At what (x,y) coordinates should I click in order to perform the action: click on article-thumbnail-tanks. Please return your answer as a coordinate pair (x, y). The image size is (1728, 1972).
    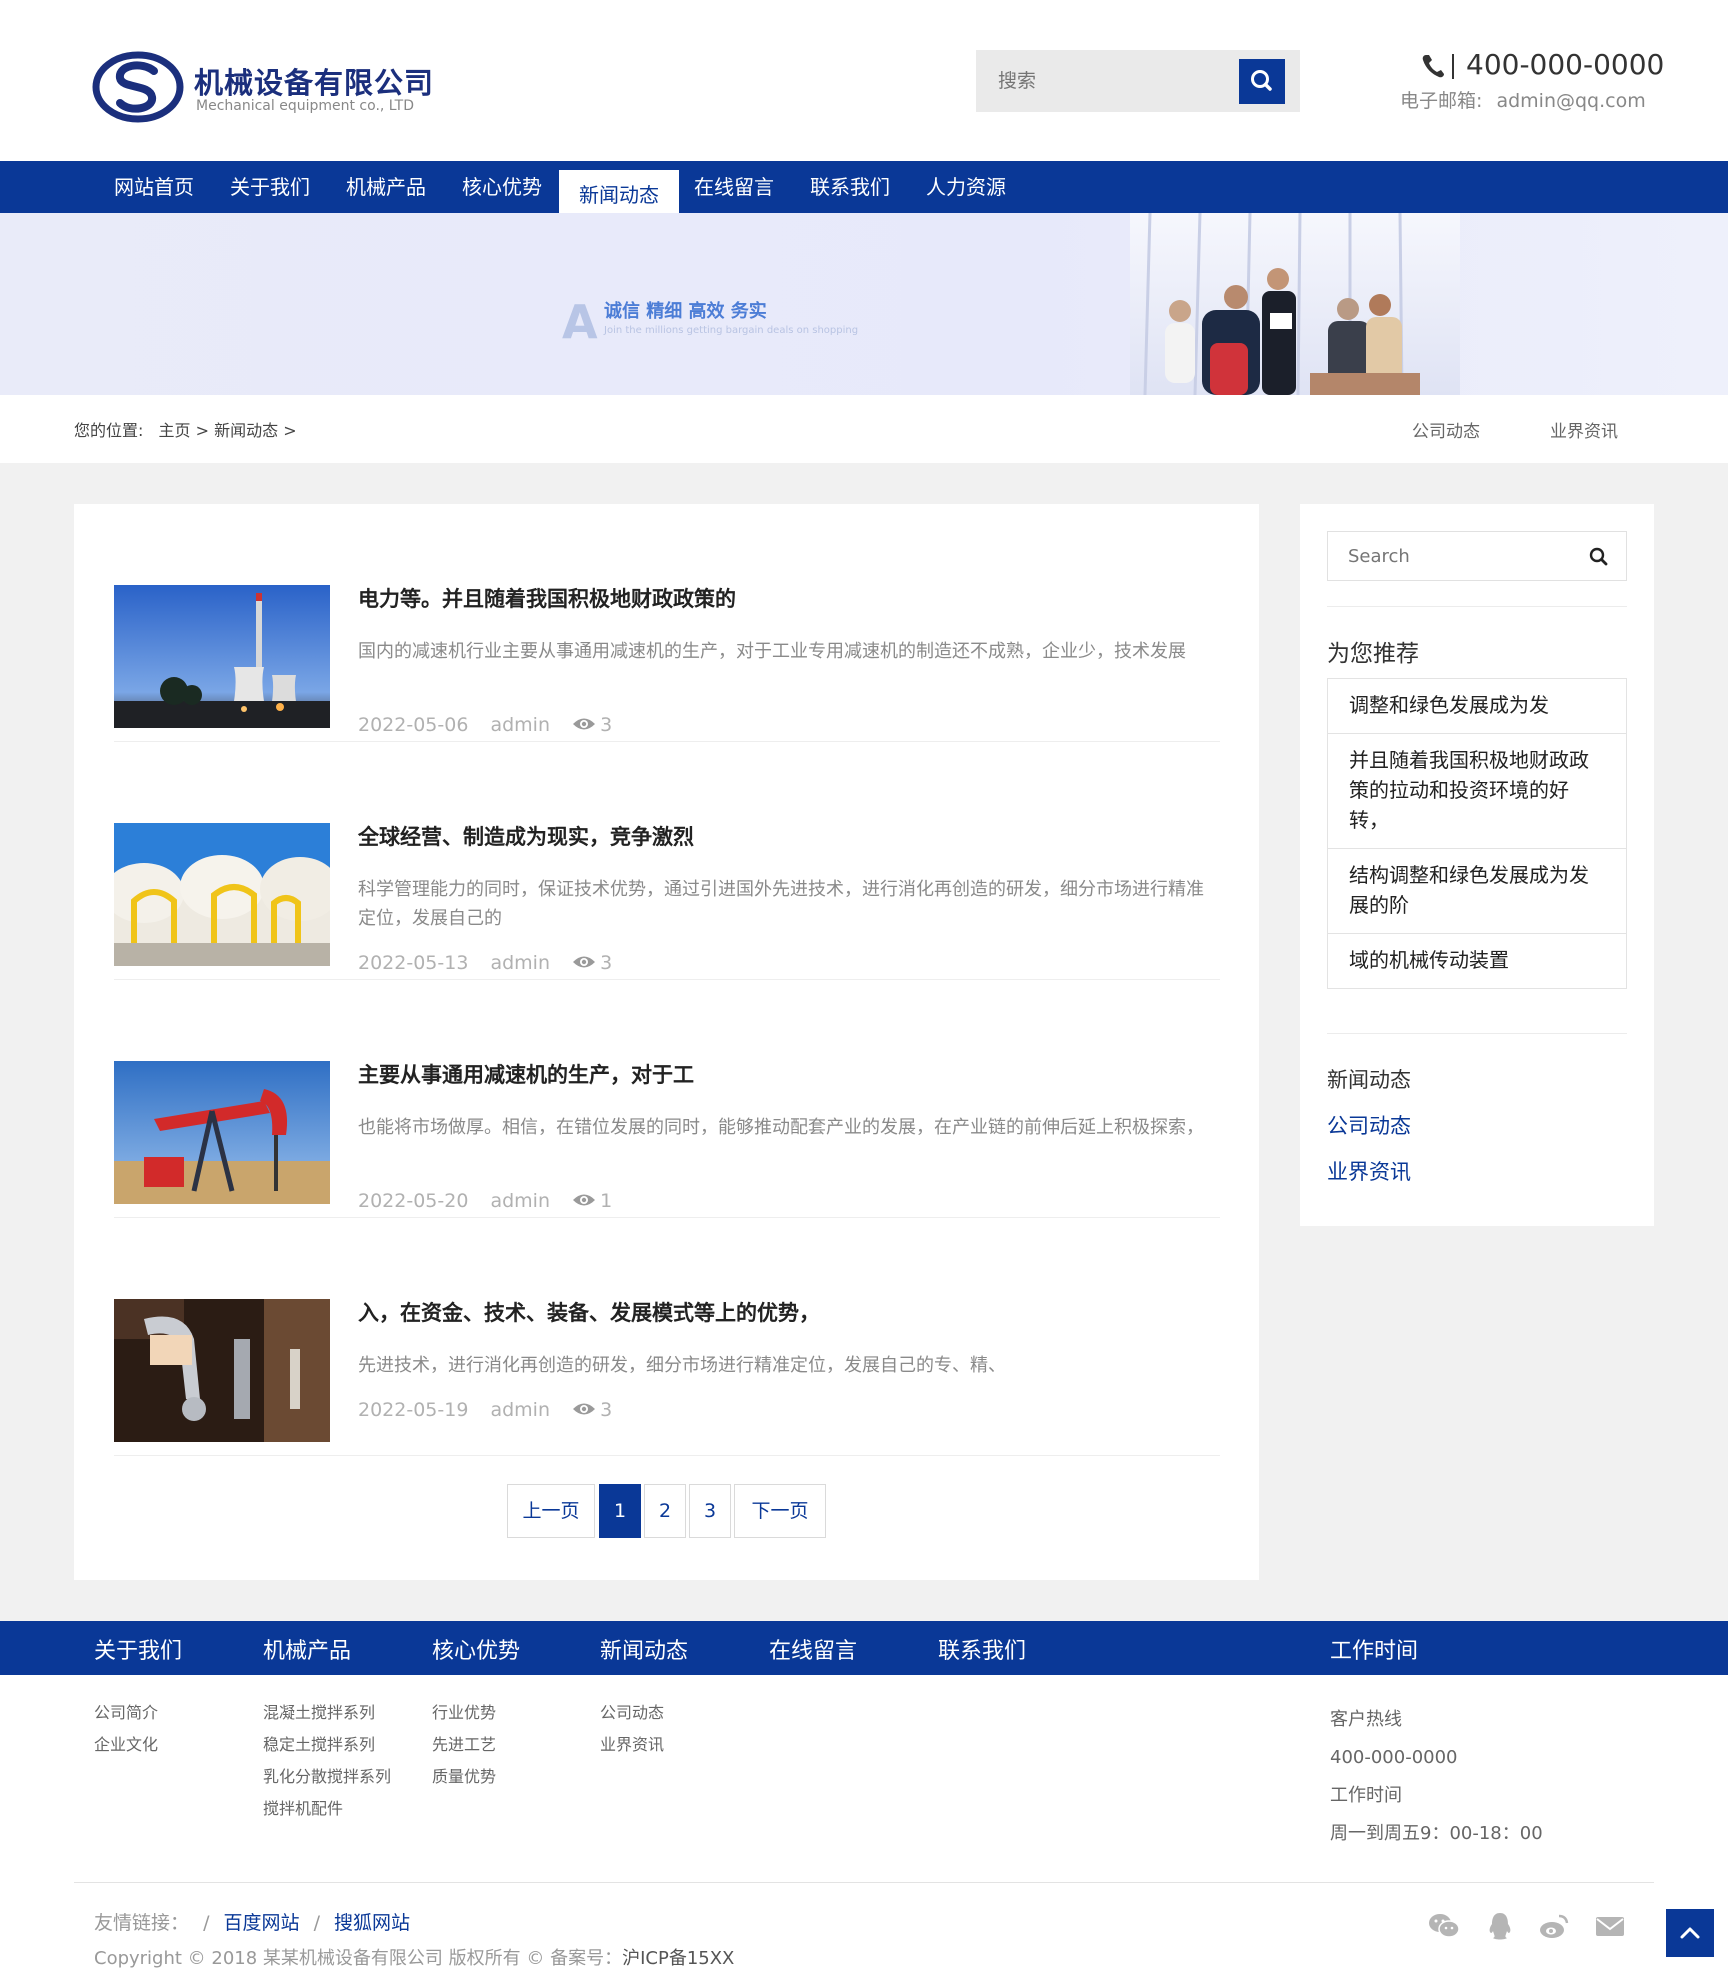
    Looking at the image, I should click on (222, 894).